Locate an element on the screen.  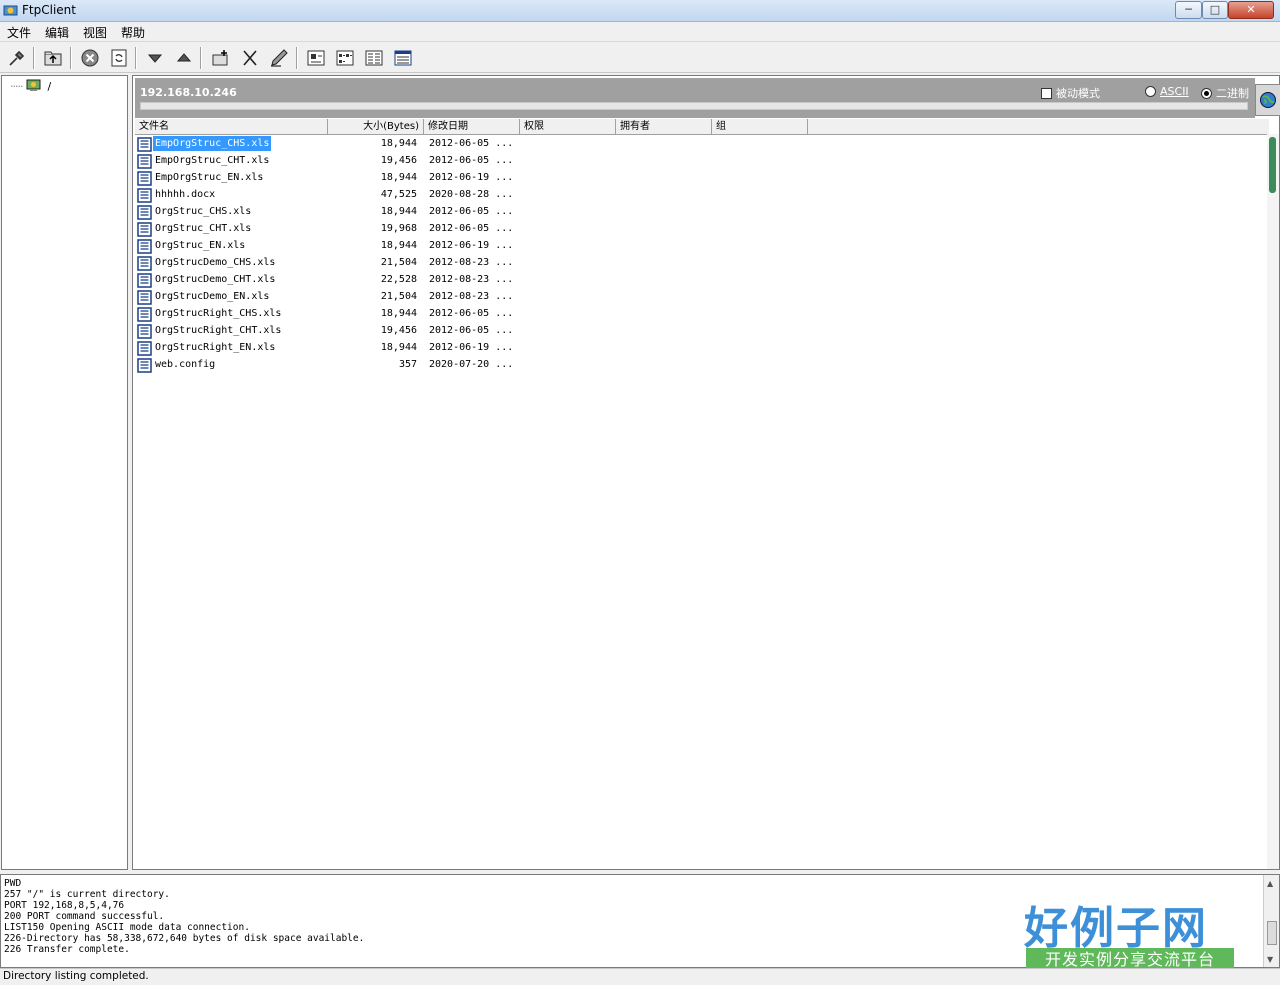
menu-file: 文件 is located at coordinates (19, 32).